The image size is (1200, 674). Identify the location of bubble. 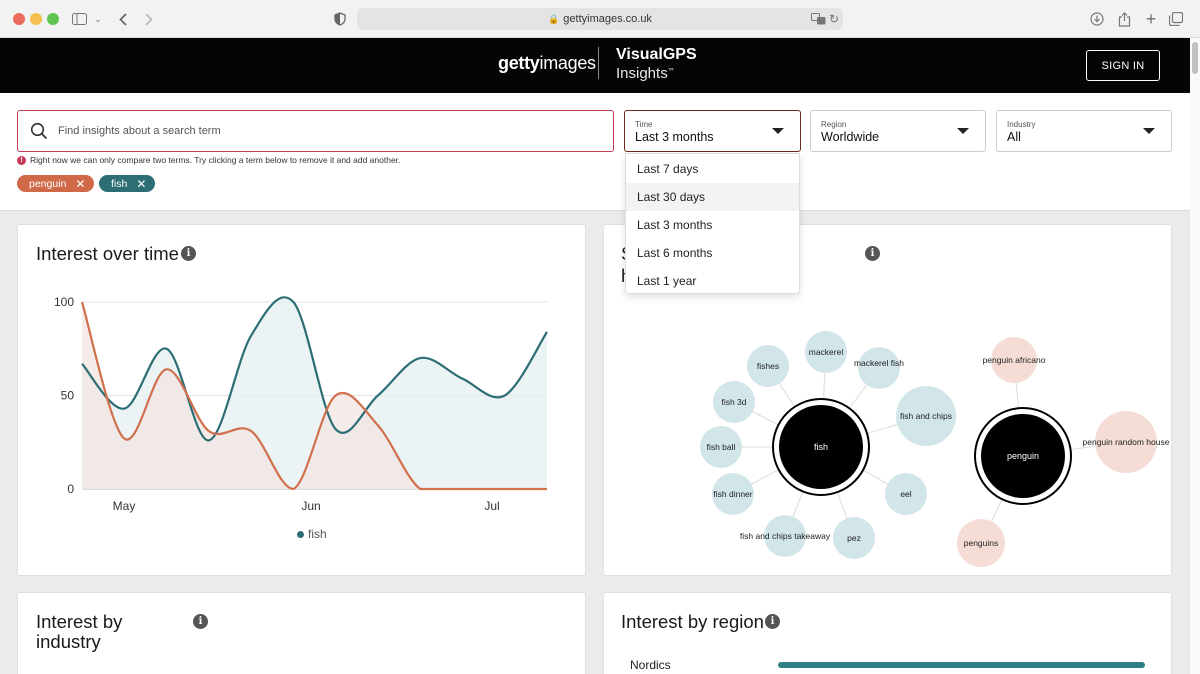
(879, 368).